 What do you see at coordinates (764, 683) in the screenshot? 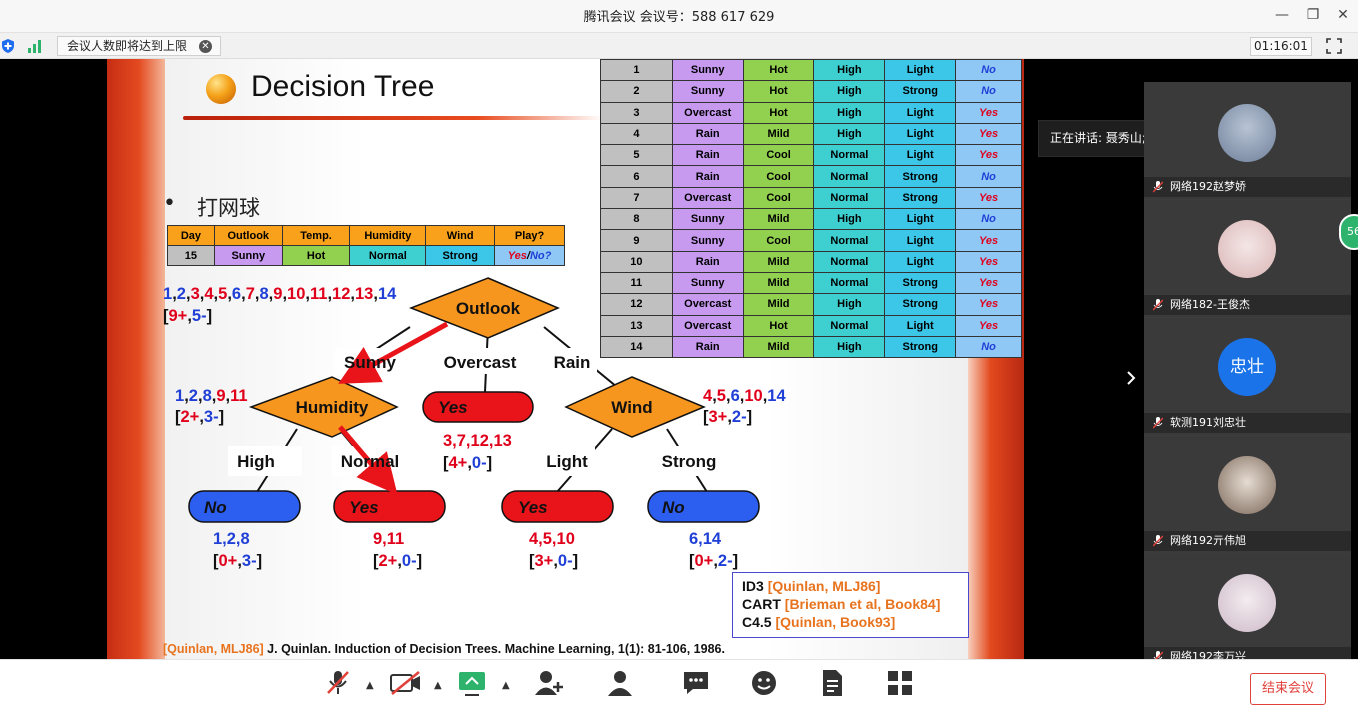
I see `reactions-icon` at bounding box center [764, 683].